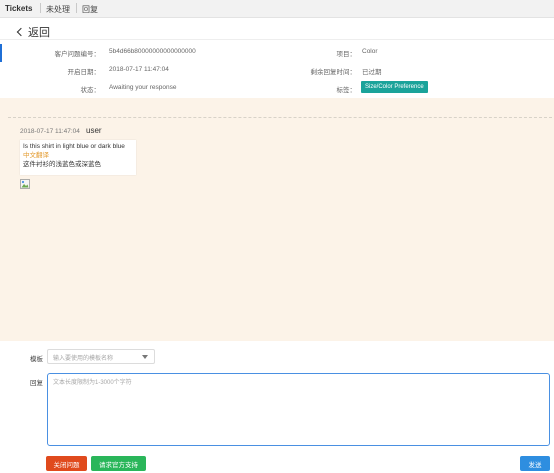  I want to click on ticket-id-label: 客户问题编号：, so click(77, 54).